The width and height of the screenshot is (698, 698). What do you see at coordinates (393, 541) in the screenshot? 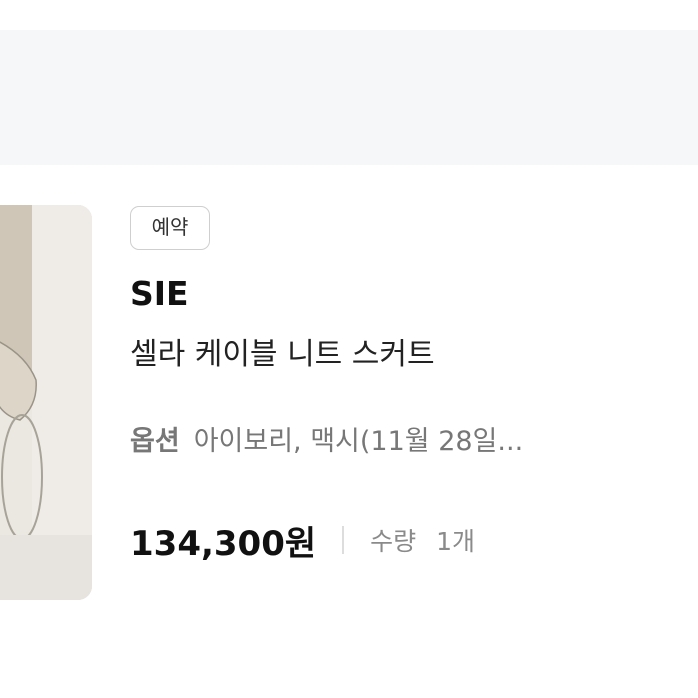
I see `quantity-label: 수량` at bounding box center [393, 541].